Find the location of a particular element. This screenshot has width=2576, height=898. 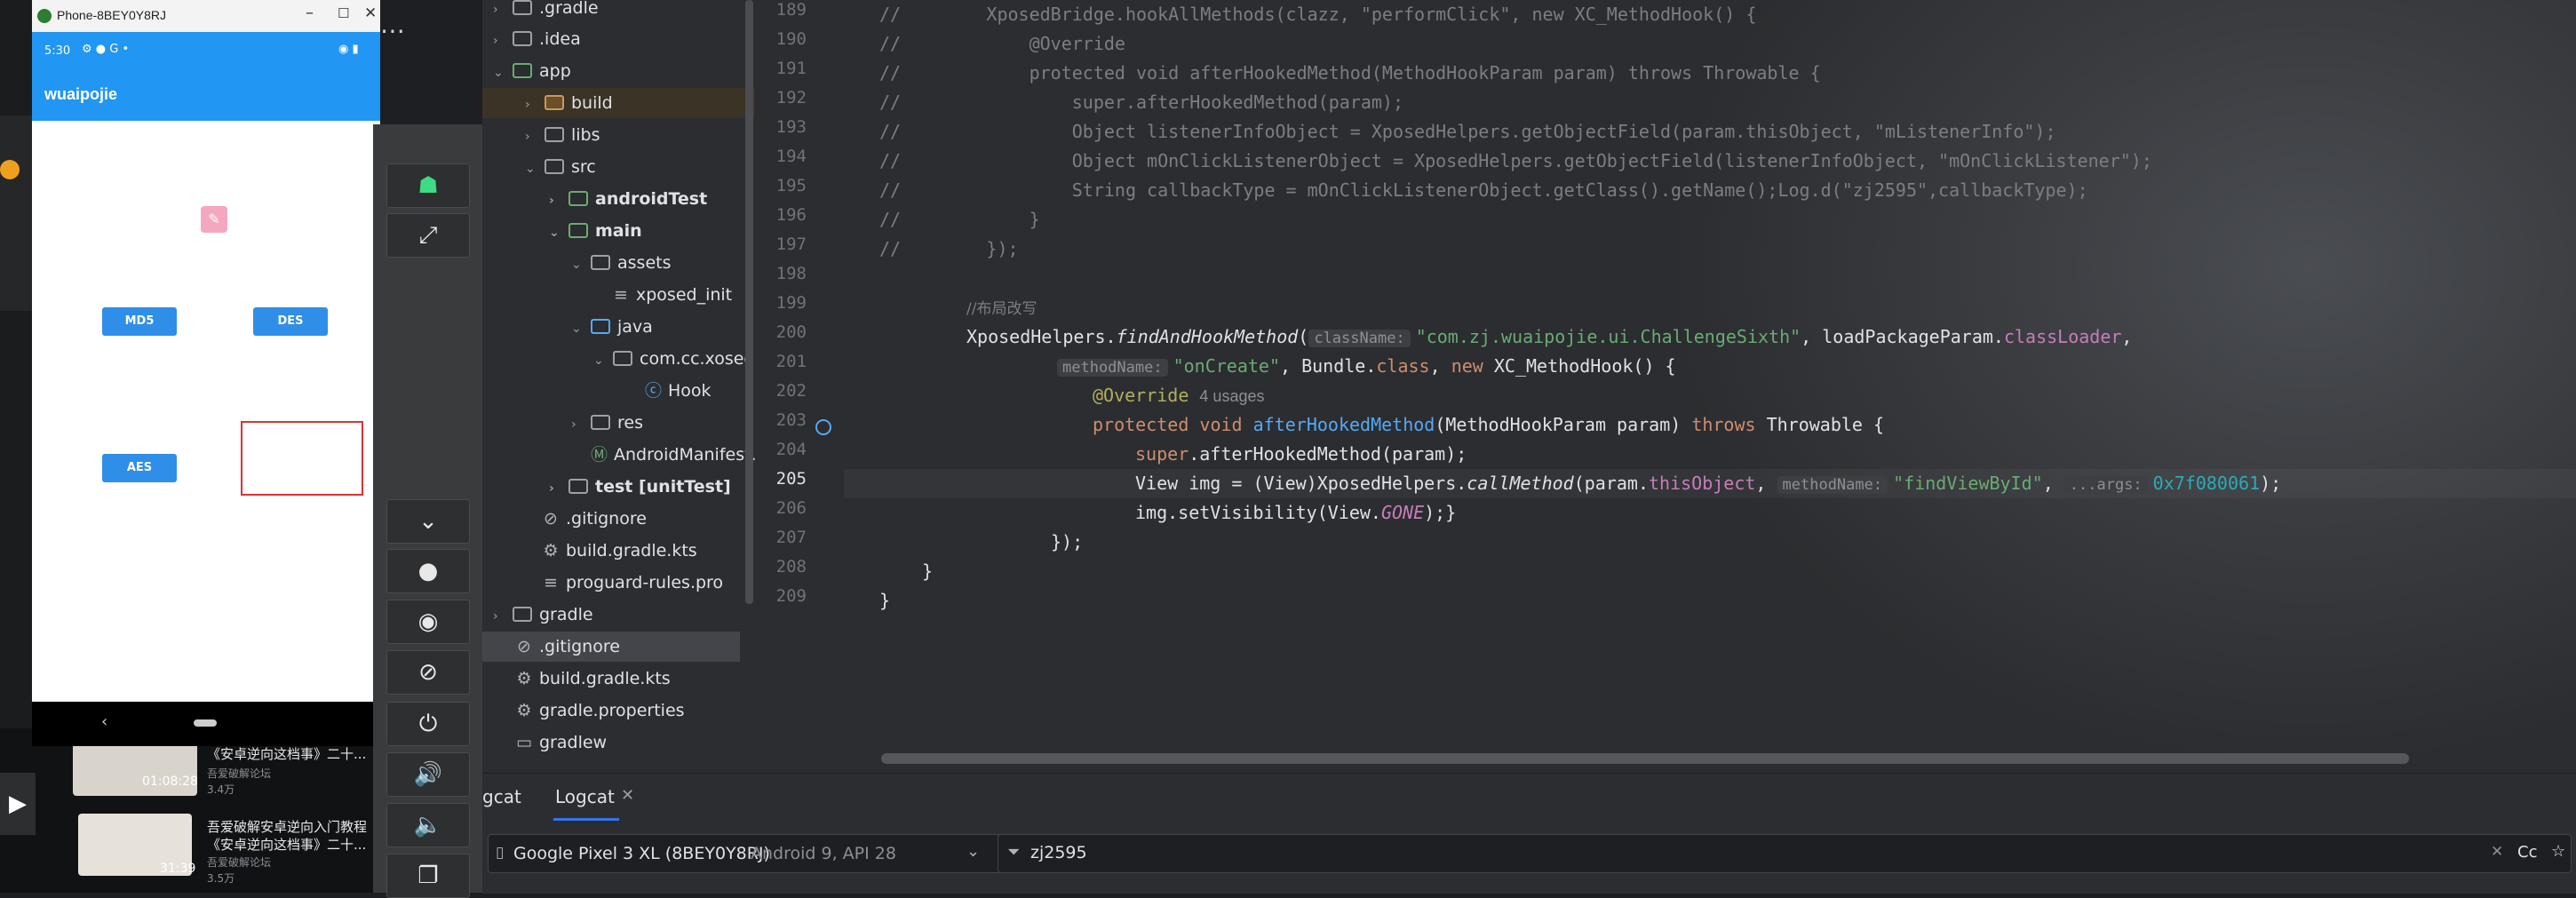

gear-icon: ⚙ is located at coordinates (524, 710).